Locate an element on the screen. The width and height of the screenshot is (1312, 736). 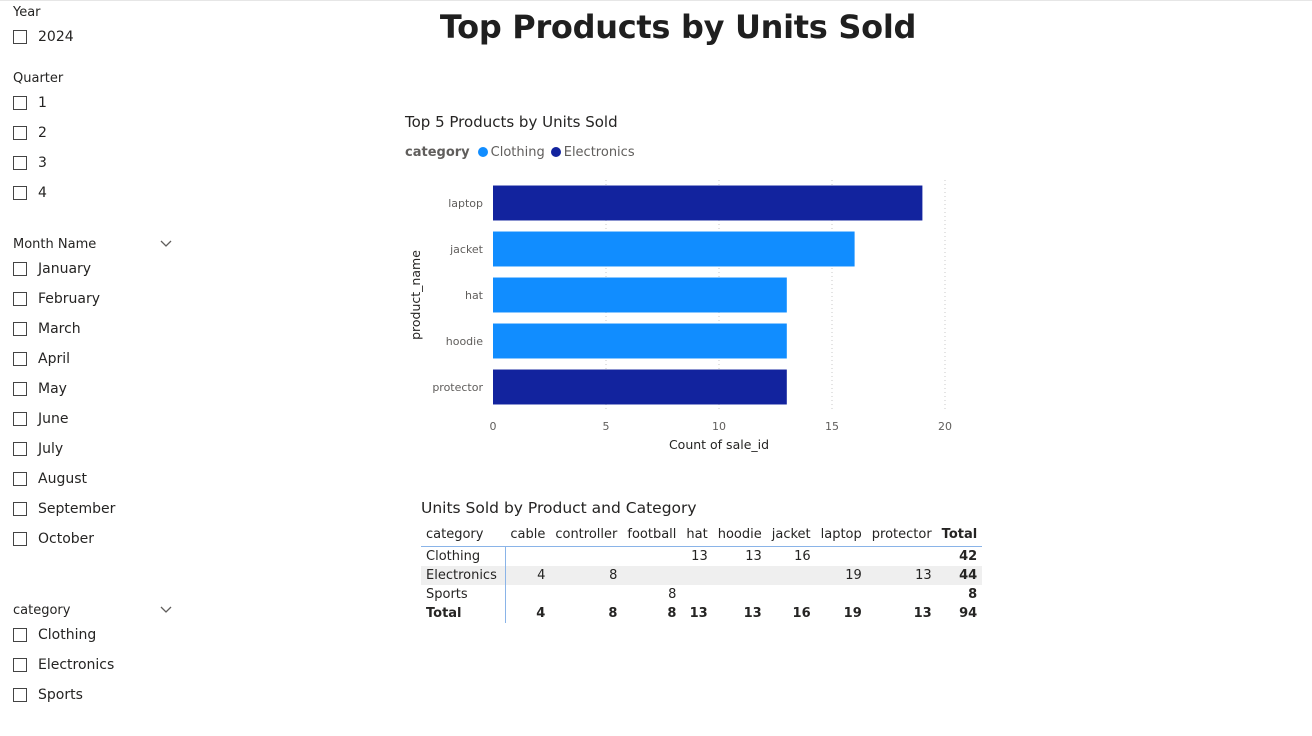
bar-jacket is located at coordinates (674, 249).